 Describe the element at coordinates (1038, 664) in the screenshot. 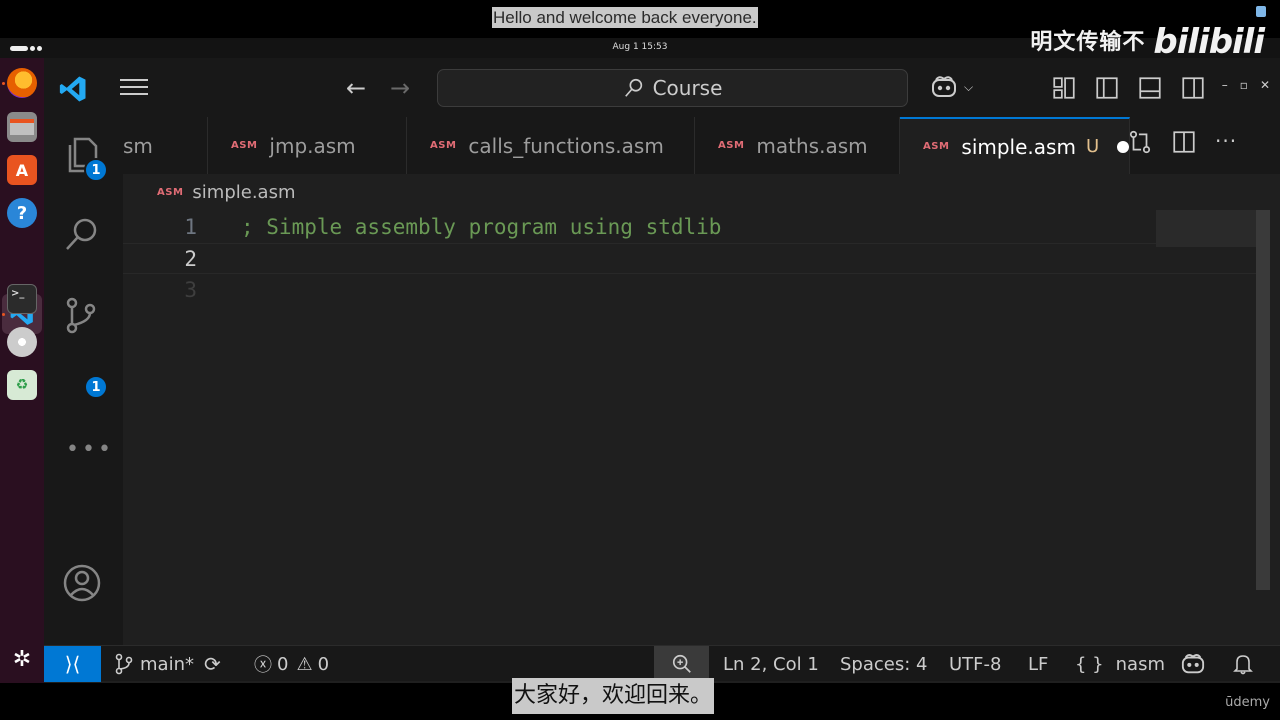

I see `end-of-line: LF` at that location.